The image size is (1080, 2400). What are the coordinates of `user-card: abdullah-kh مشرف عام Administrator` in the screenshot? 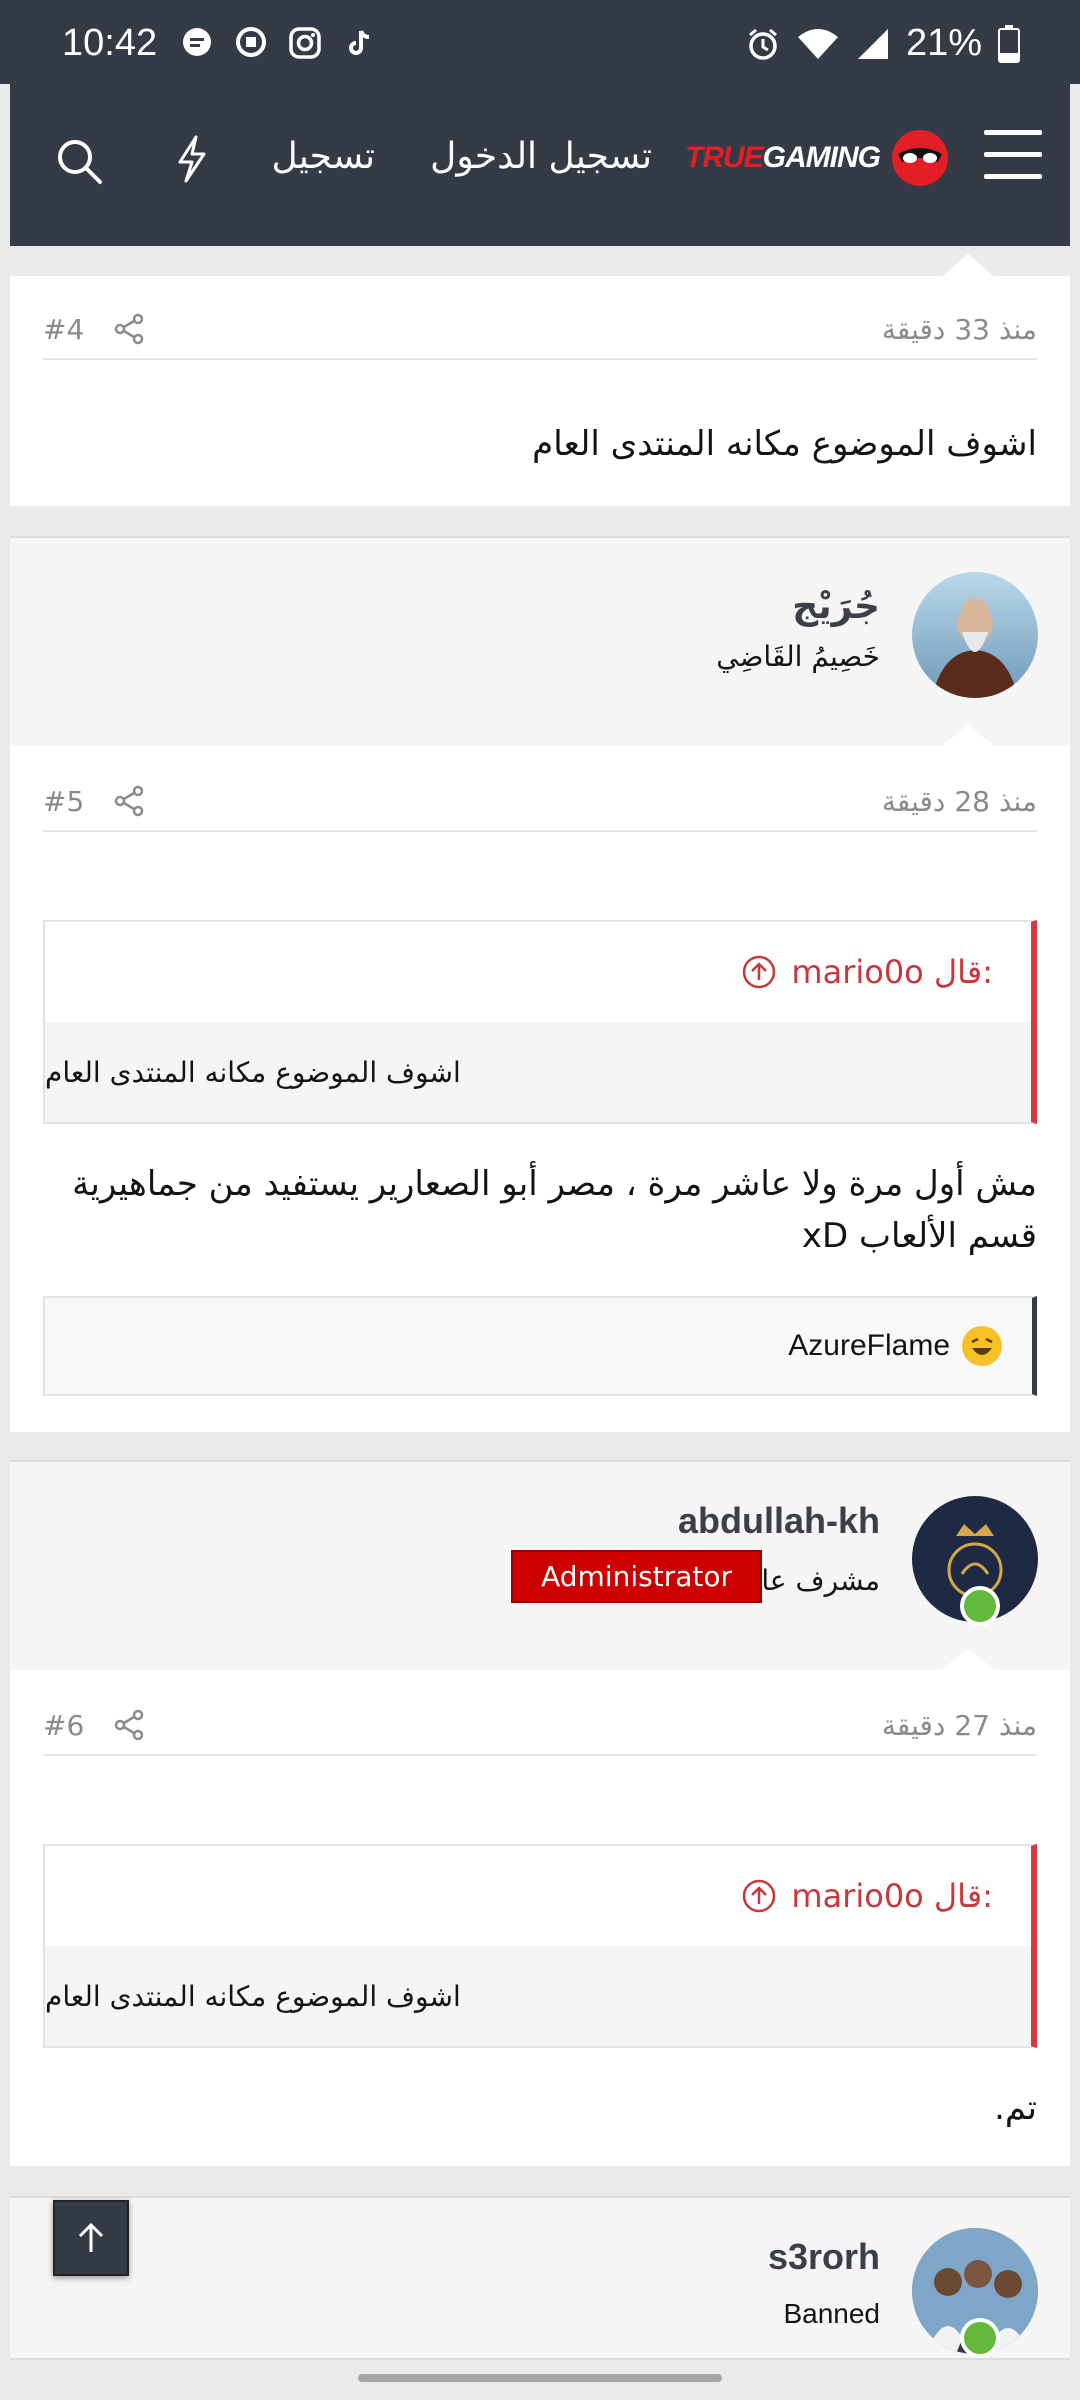 It's located at (540, 1566).